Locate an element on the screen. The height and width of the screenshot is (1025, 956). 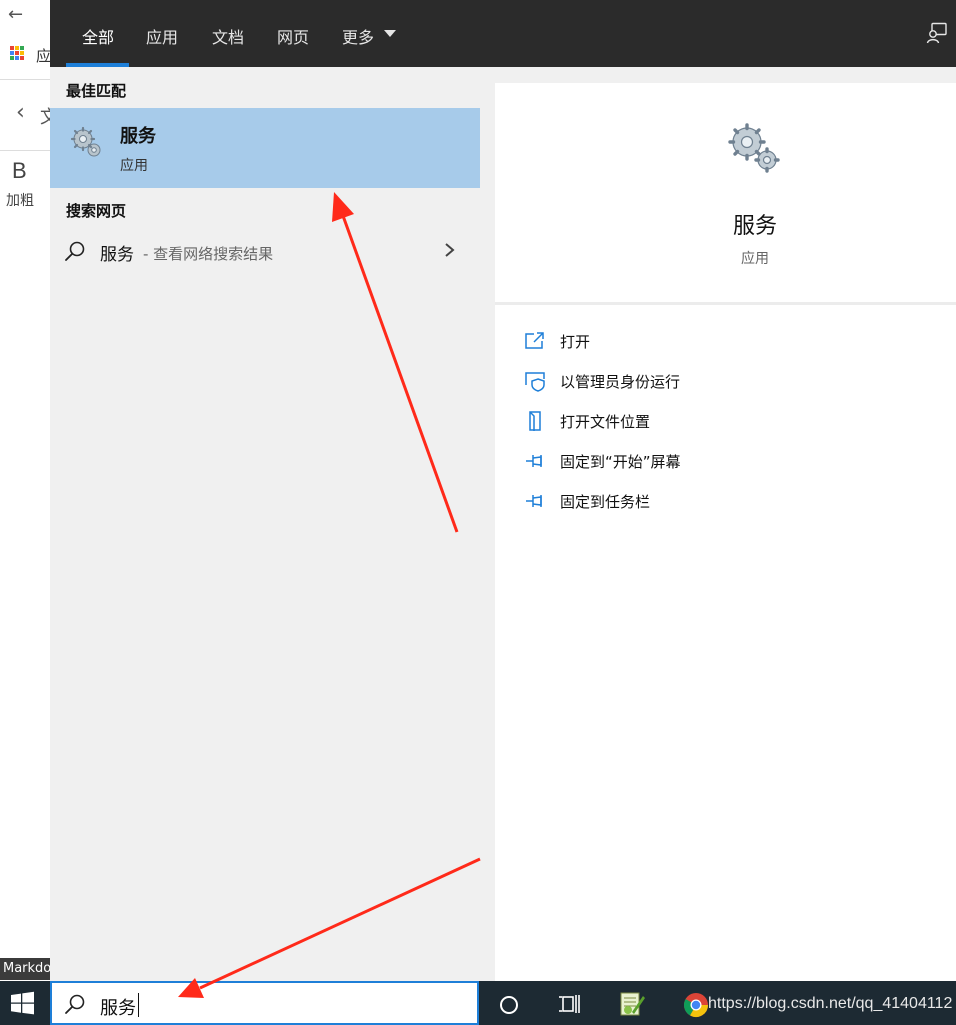
task-view-icon is located at coordinates (570, 1004).